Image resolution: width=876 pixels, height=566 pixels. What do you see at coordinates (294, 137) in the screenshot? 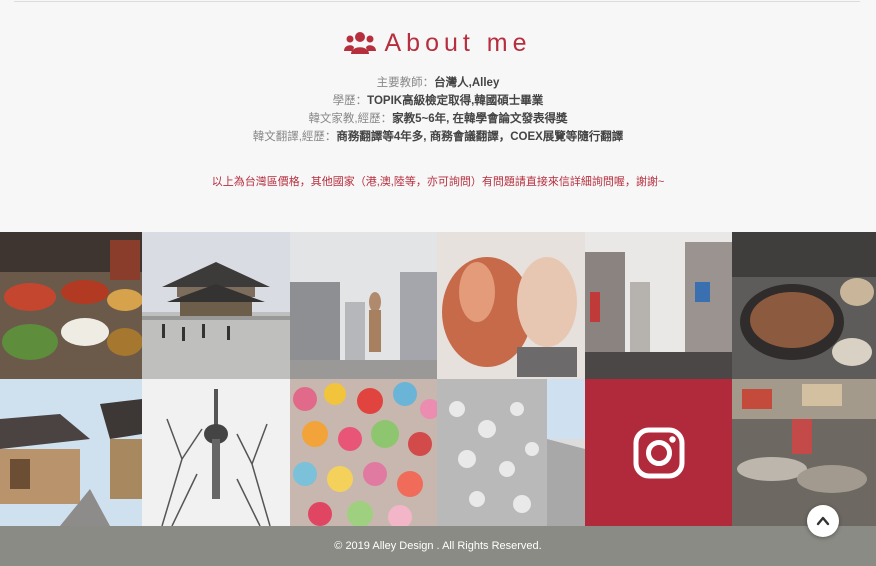
I see `translate-label: 韓文翻譯,經歷：` at bounding box center [294, 137].